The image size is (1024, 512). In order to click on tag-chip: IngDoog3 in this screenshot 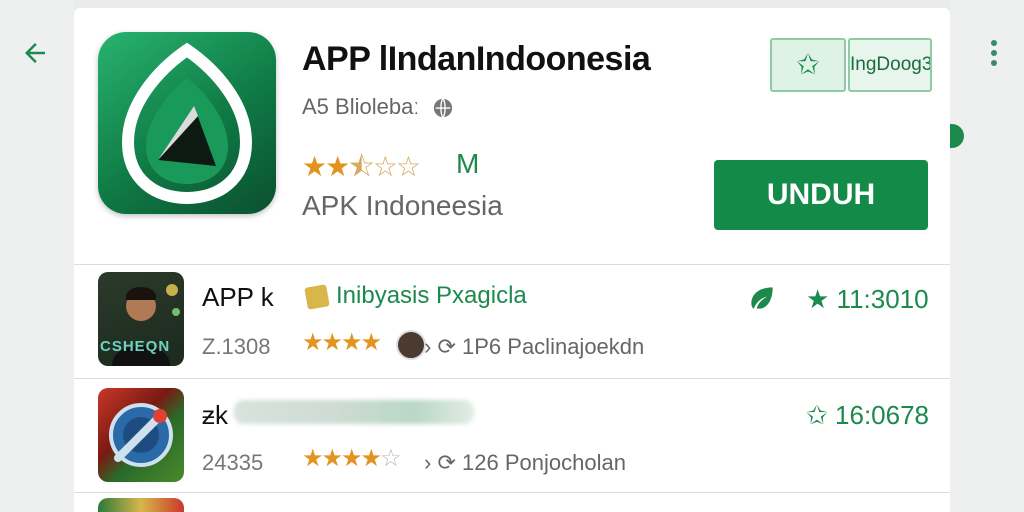, I will do `click(890, 65)`.